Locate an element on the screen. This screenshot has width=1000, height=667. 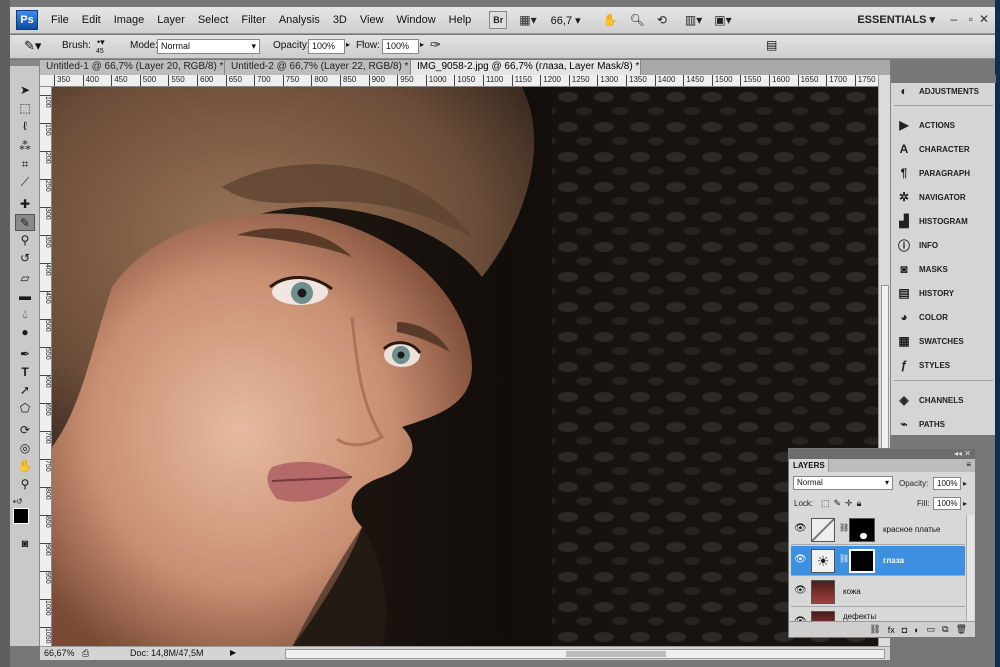
hand-tool-icon: ✋ is located at coordinates (25, 466).